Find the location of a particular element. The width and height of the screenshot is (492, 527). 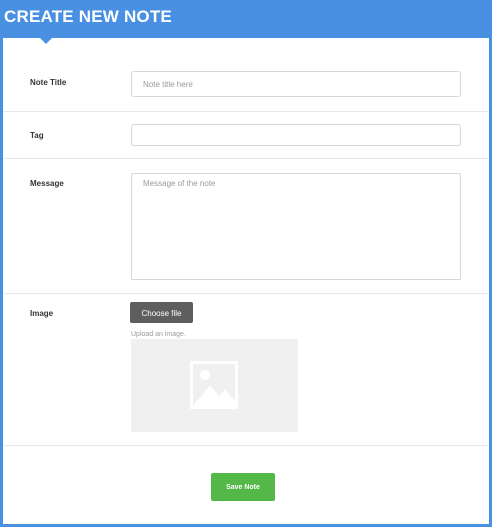

note-title-input is located at coordinates (296, 84).